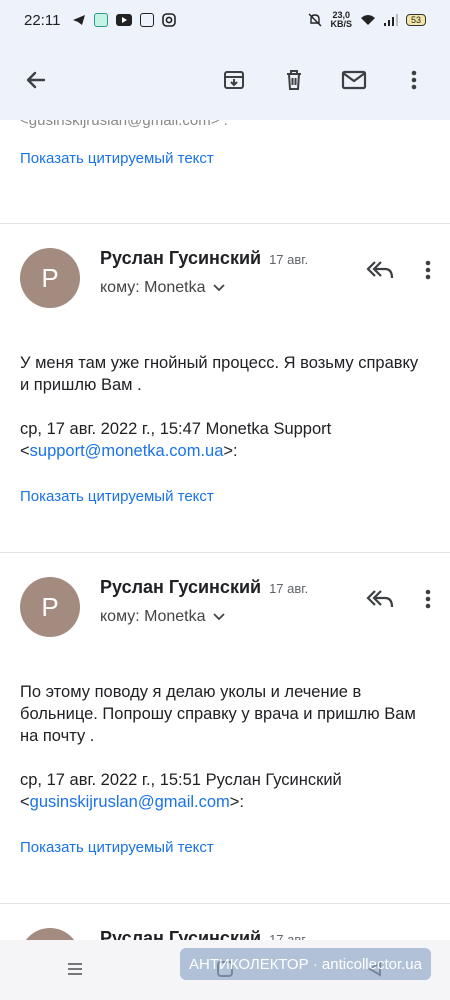  I want to click on message-header: Р Руслан Гусинский 17 авг., so click(225, 934).